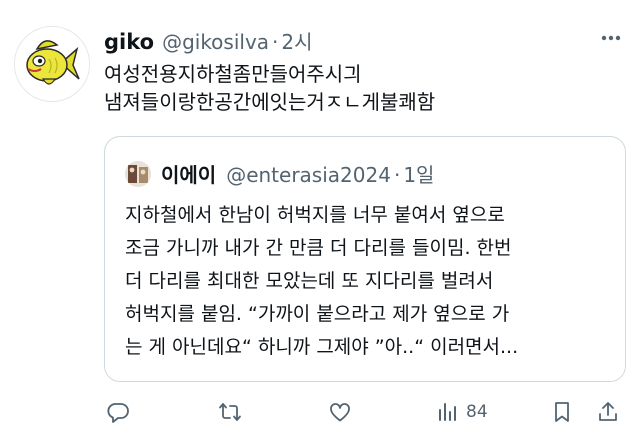 Image resolution: width=640 pixels, height=432 pixels. What do you see at coordinates (129, 42) in the screenshot?
I see `display-name: giko` at bounding box center [129, 42].